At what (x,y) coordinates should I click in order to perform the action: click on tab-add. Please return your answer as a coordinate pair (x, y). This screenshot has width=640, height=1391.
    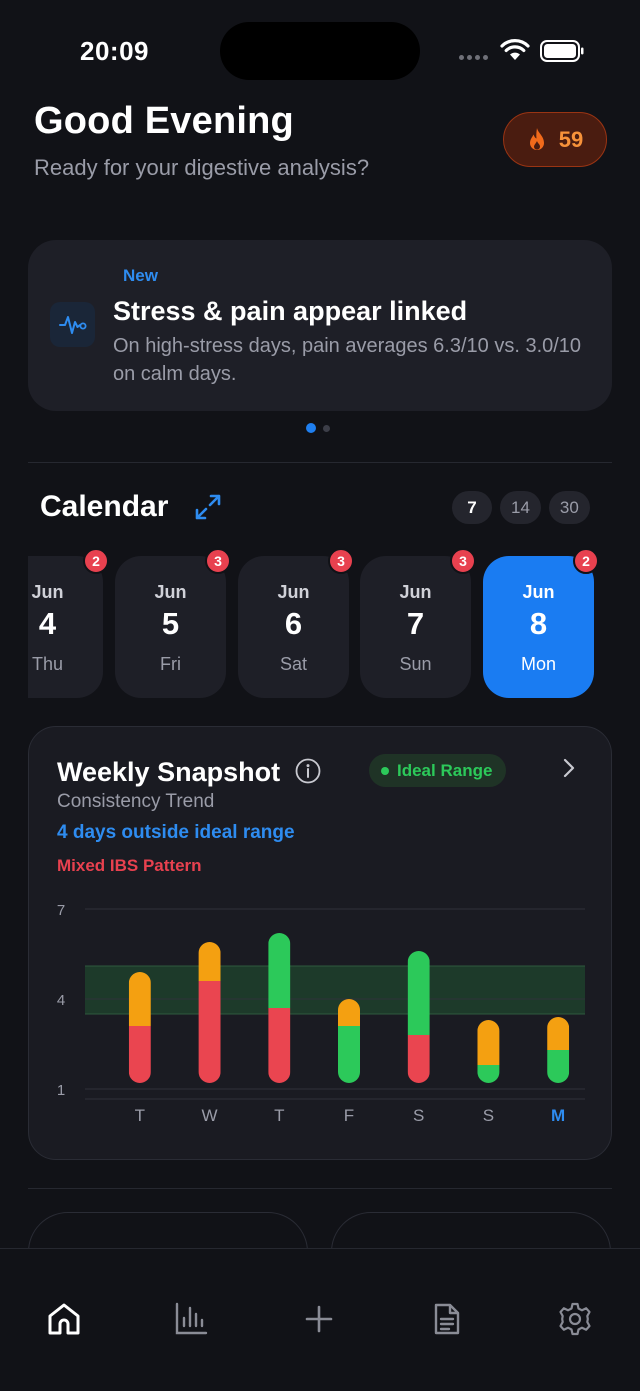
    Looking at the image, I should click on (319, 1319).